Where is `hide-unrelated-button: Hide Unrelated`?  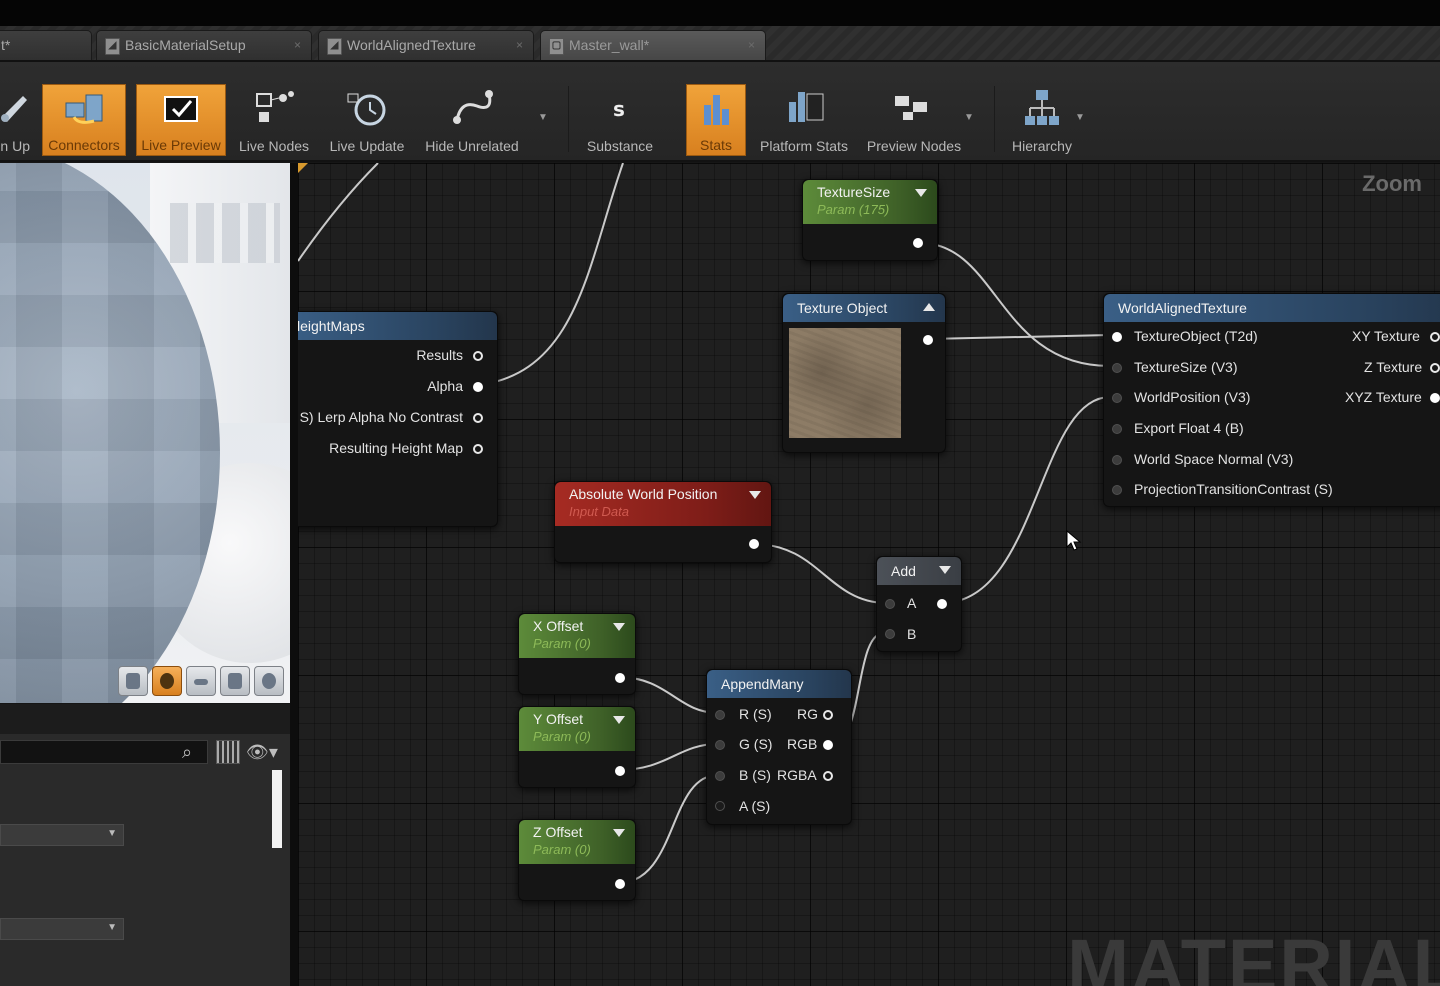
hide-unrelated-button: Hide Unrelated is located at coordinates (472, 120).